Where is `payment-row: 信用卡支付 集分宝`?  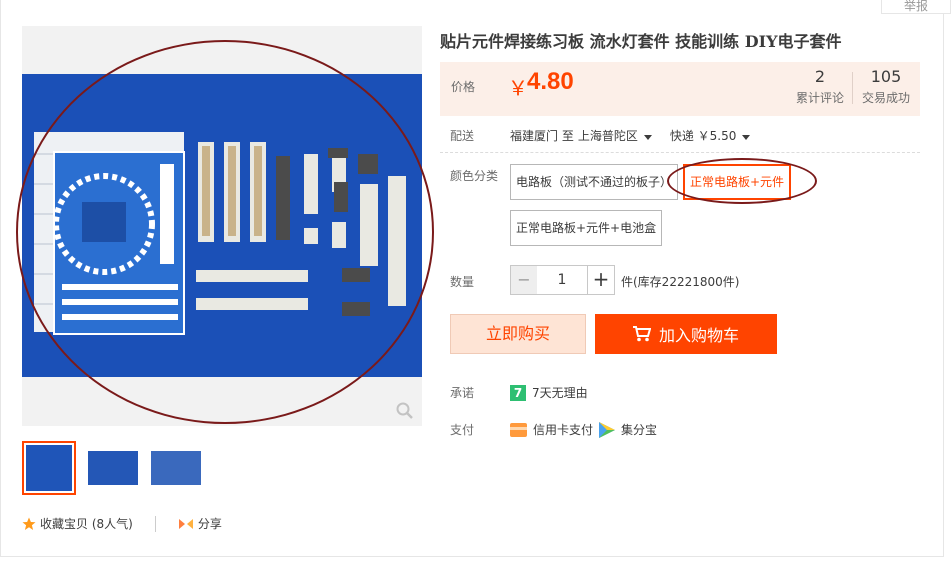
payment-row: 信用卡支付 集分宝 is located at coordinates (583, 429).